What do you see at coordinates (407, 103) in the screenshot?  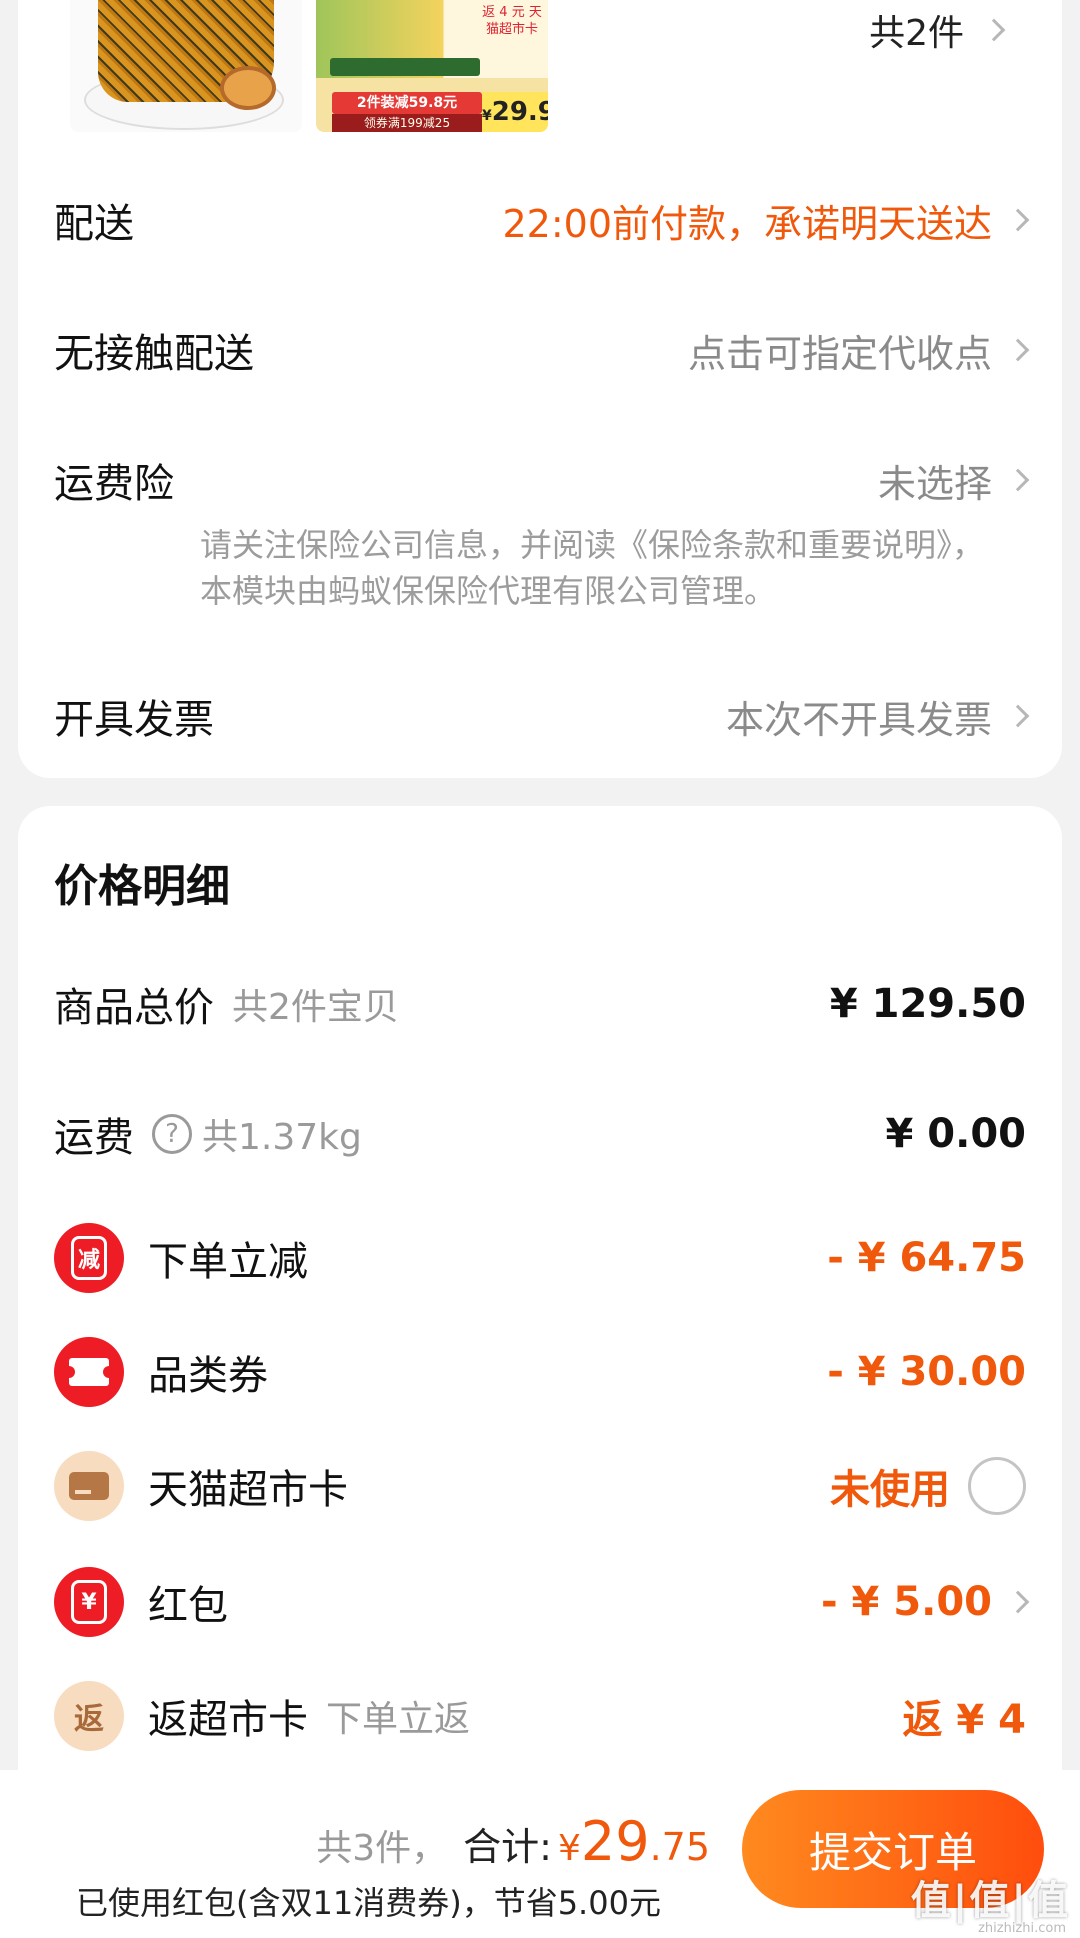 I see `thumb-promo-label: 2件装减59.8元` at bounding box center [407, 103].